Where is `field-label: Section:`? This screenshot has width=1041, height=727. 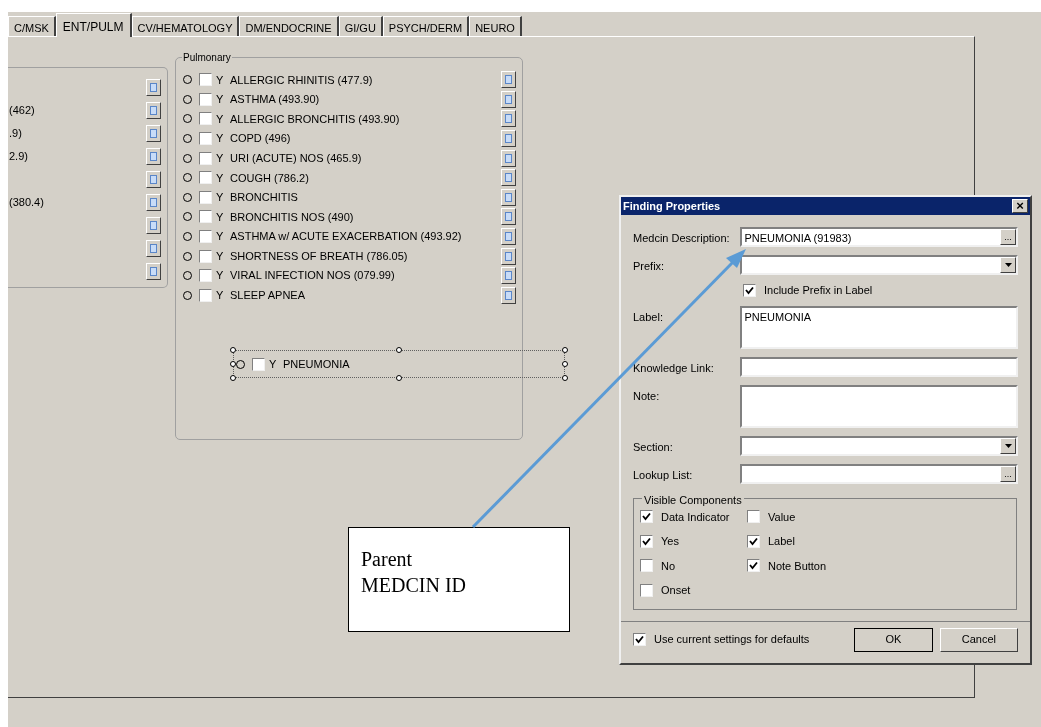
field-label: Section: is located at coordinates (653, 447).